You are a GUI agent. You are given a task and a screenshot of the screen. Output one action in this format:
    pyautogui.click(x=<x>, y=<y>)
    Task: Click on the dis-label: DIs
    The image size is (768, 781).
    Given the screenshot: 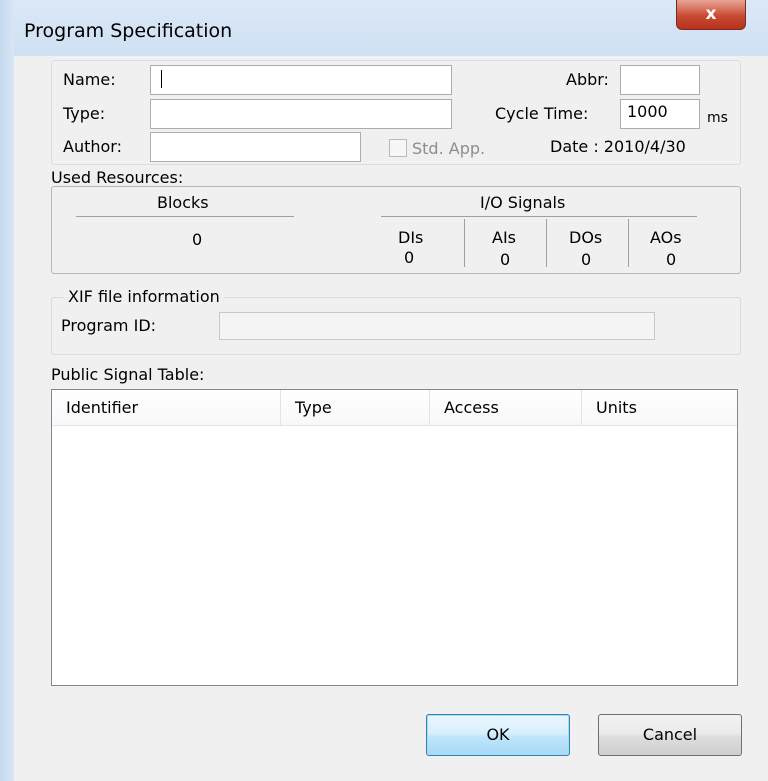 What is the action you would take?
    pyautogui.click(x=411, y=237)
    